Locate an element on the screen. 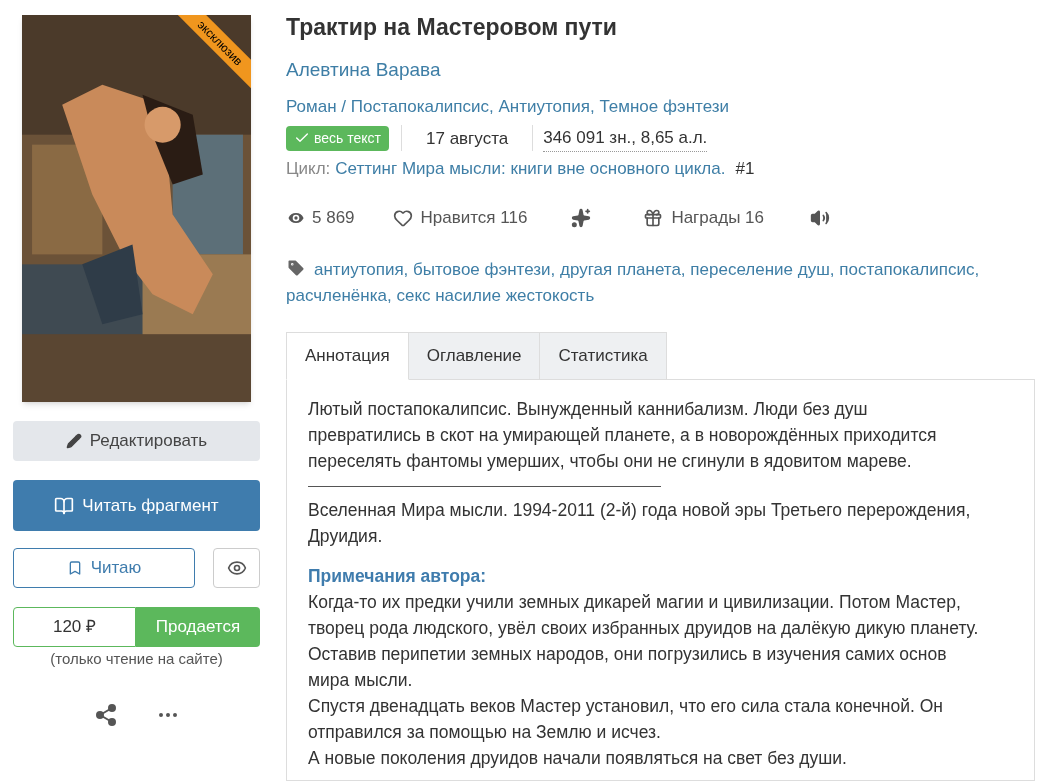 The width and height of the screenshot is (1043, 781). speaker-icon is located at coordinates (820, 217).